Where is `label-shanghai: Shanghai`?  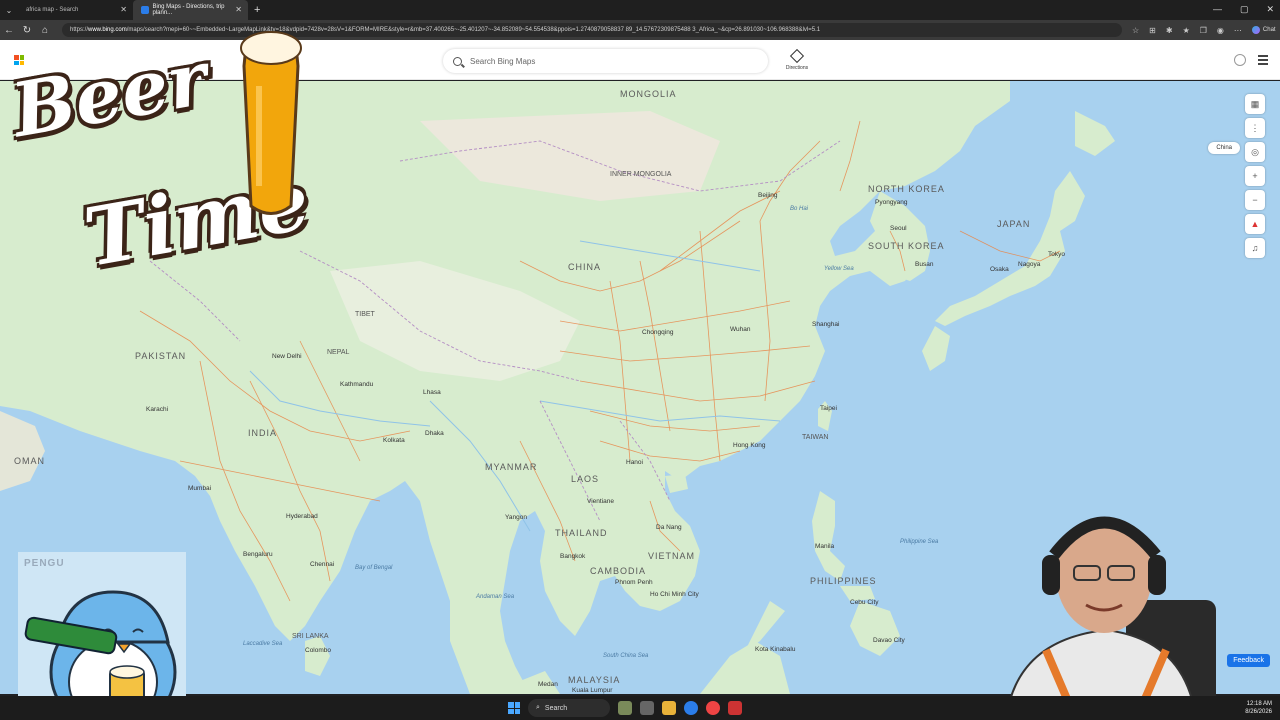 label-shanghai: Shanghai is located at coordinates (826, 324).